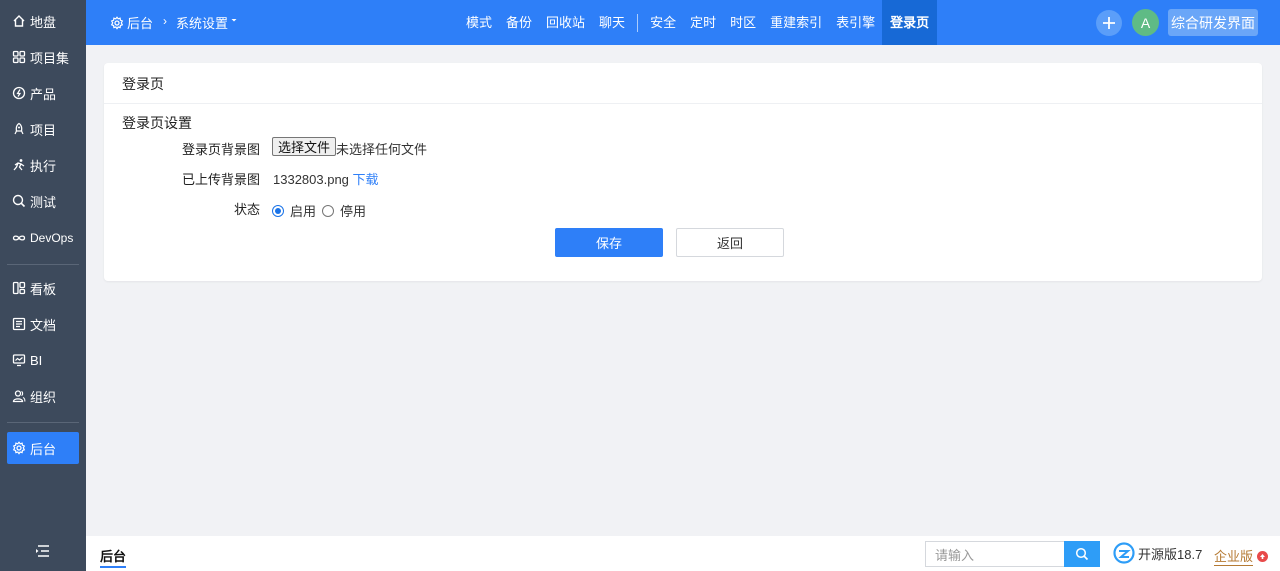 The image size is (1280, 571). I want to click on search-icon, so click(1082, 554).